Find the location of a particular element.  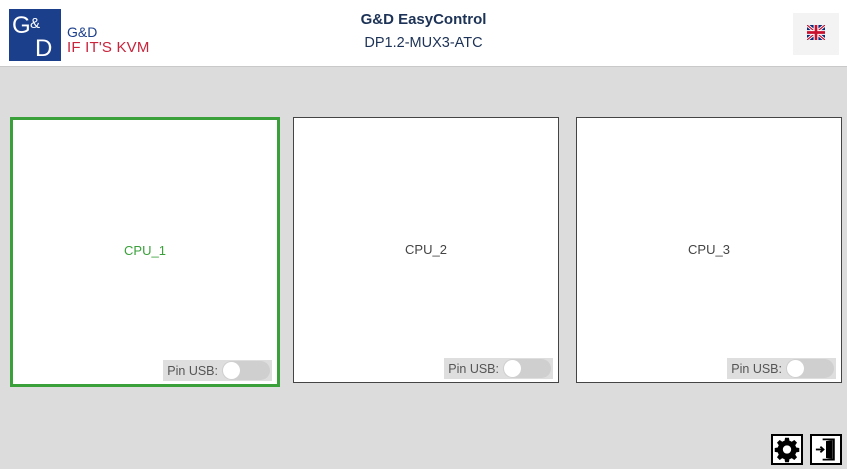

gear-icon is located at coordinates (787, 449).